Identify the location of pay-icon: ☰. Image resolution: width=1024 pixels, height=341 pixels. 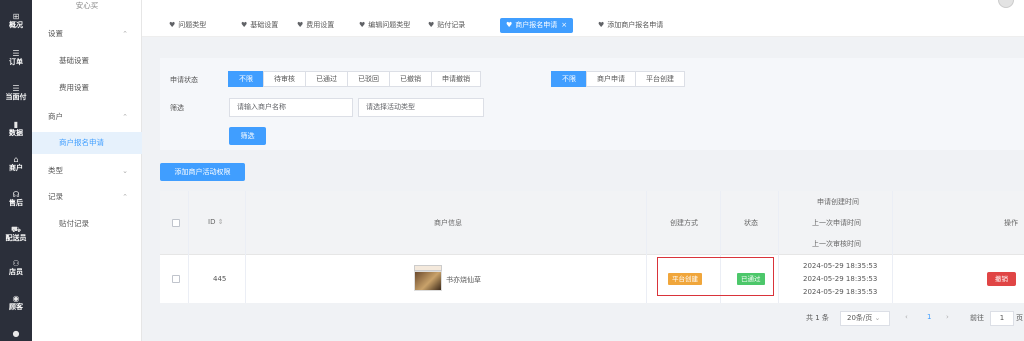
(16, 88).